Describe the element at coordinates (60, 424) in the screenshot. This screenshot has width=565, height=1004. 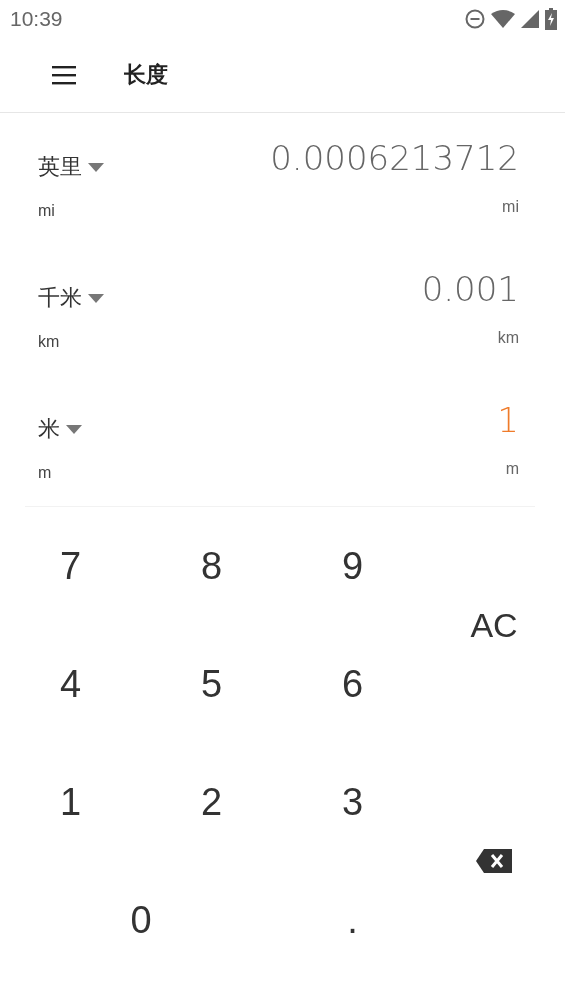
I see `unit-dropdown: 米` at that location.